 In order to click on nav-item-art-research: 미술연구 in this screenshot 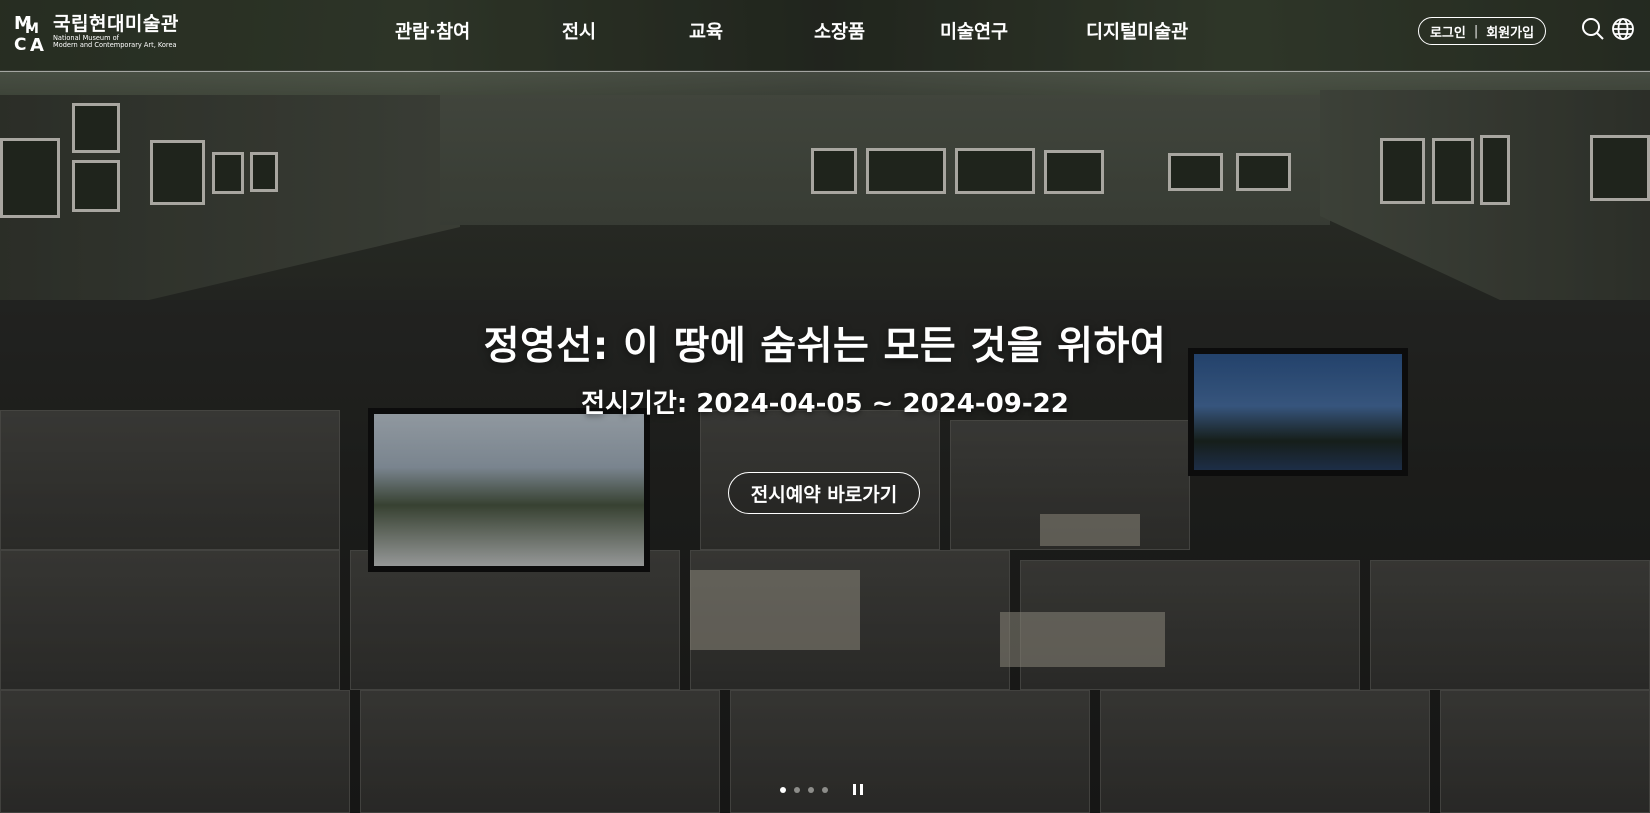, I will do `click(974, 31)`.